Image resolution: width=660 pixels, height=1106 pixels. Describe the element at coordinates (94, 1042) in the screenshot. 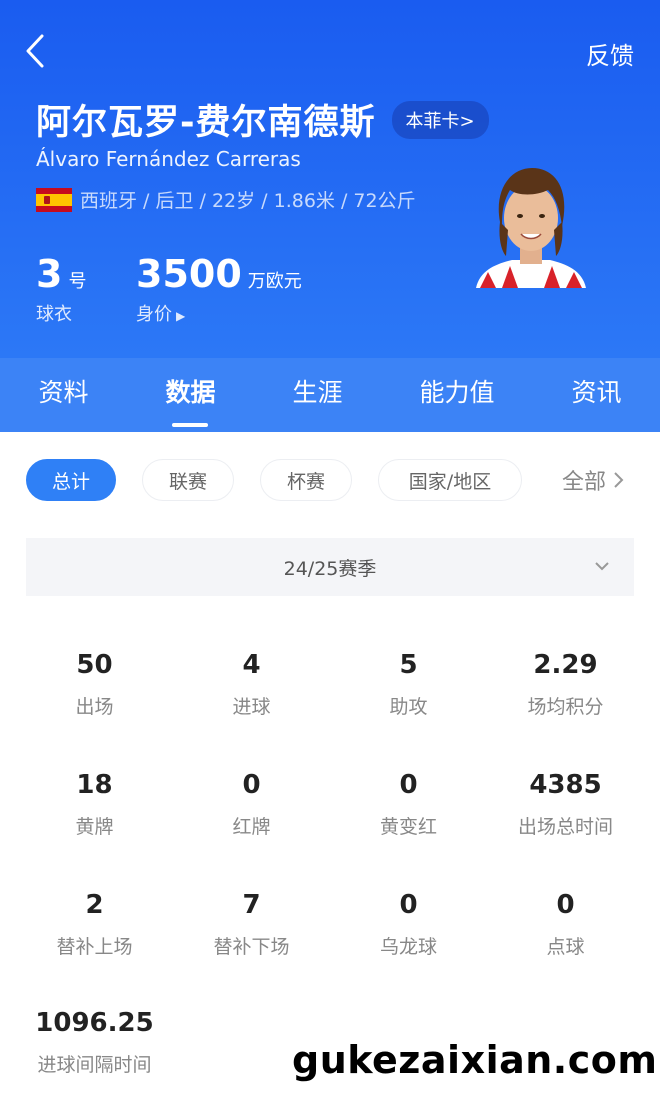

I see `stat-goal-interval: 1096.25 进球间隔时间` at that location.